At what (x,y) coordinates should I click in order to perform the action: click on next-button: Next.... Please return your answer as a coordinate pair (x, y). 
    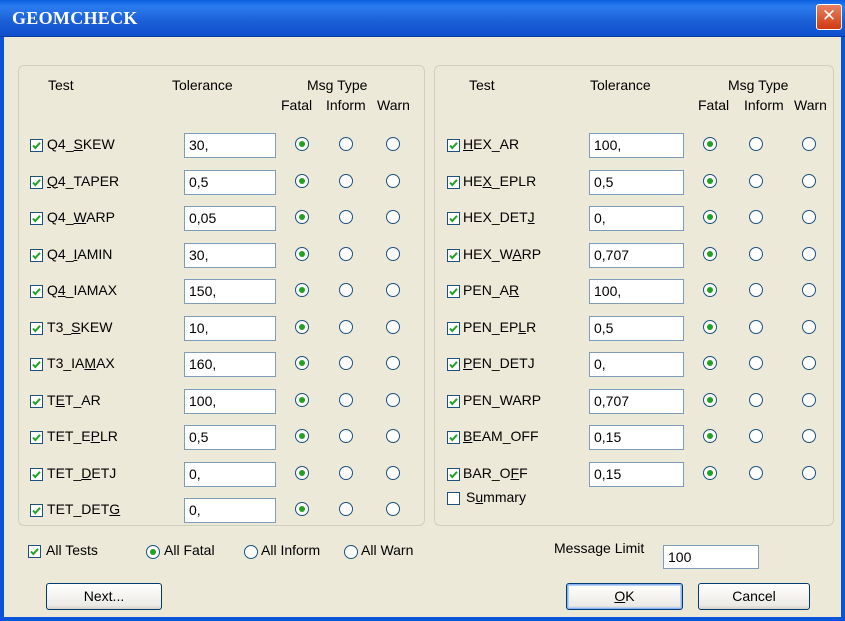
    Looking at the image, I should click on (104, 596).